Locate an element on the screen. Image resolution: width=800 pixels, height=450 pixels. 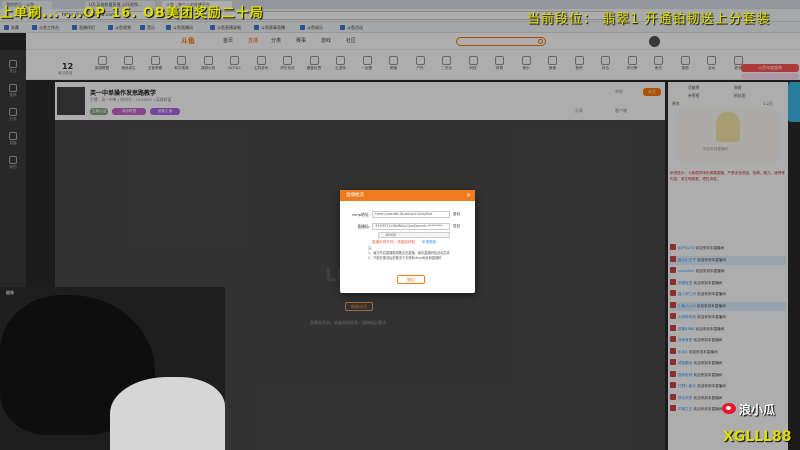
confirm-button: 确定 is located at coordinates (411, 279).